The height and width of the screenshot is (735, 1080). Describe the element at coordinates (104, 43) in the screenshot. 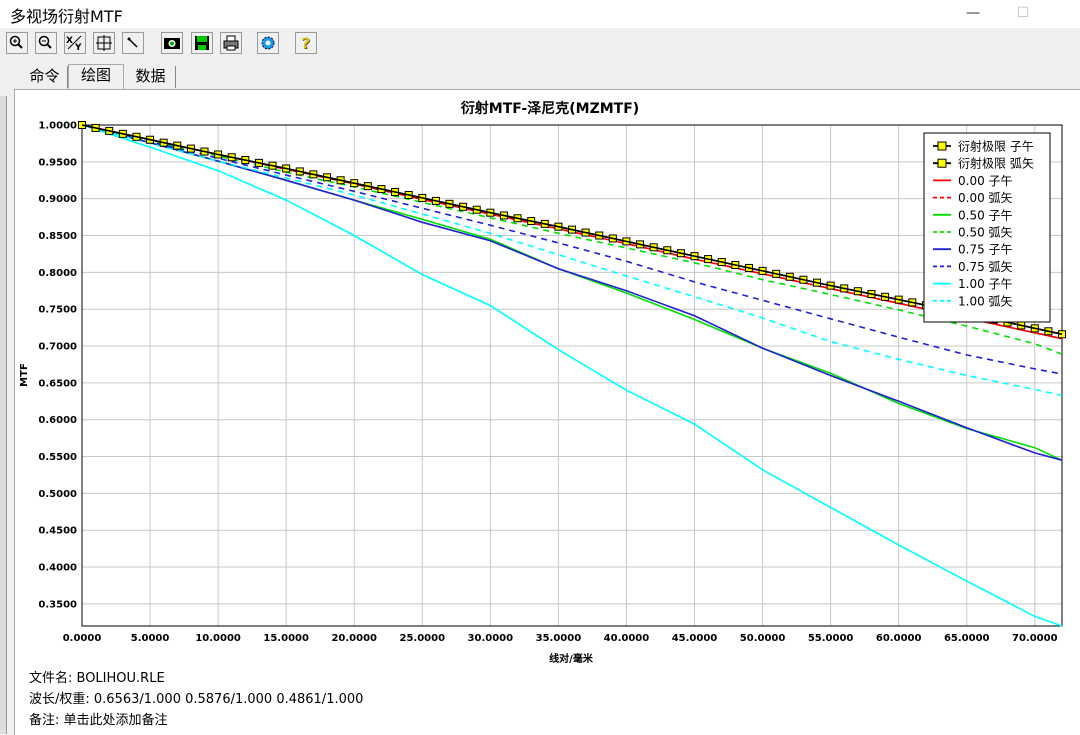

I see `fit-icon` at that location.